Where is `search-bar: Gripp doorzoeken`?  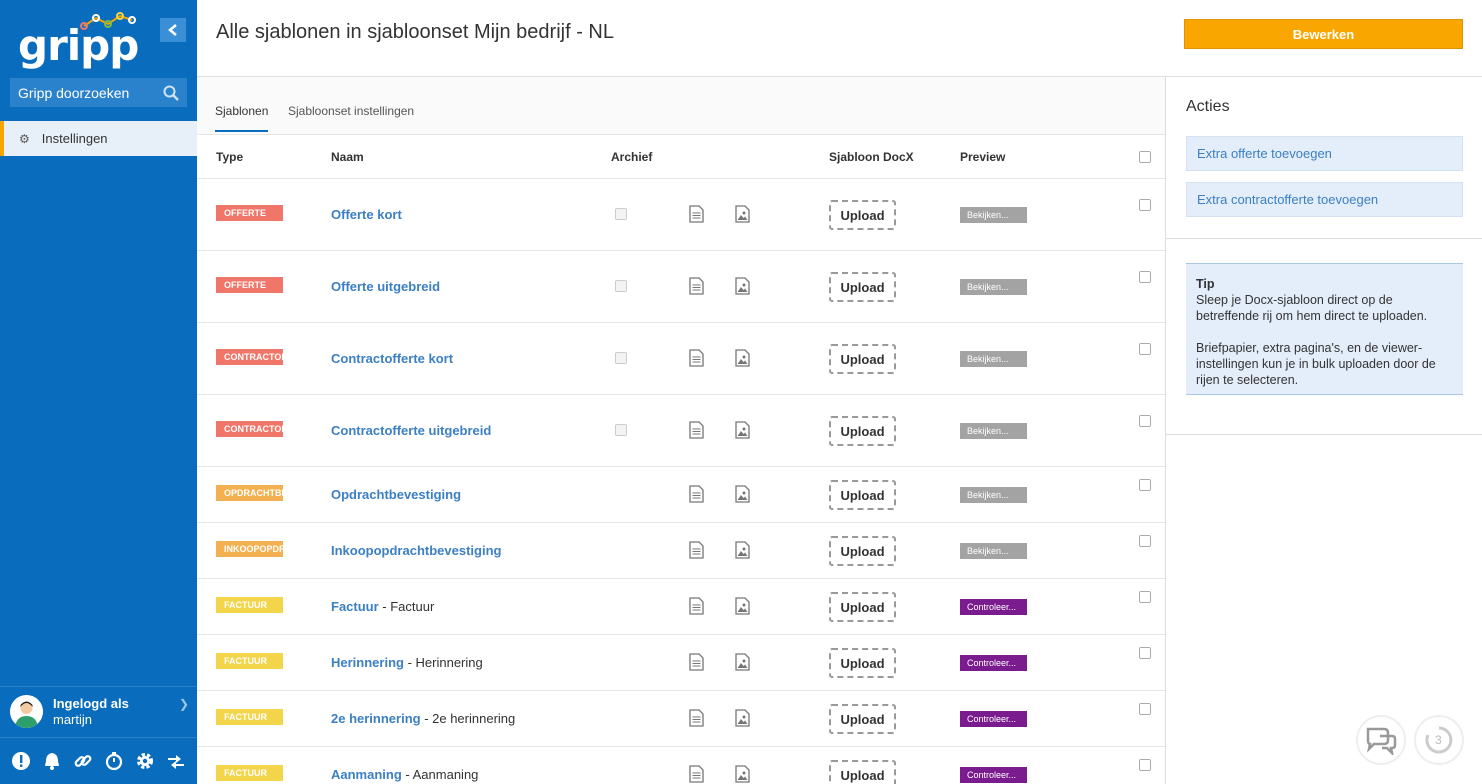
search-bar: Gripp doorzoeken is located at coordinates (98, 92).